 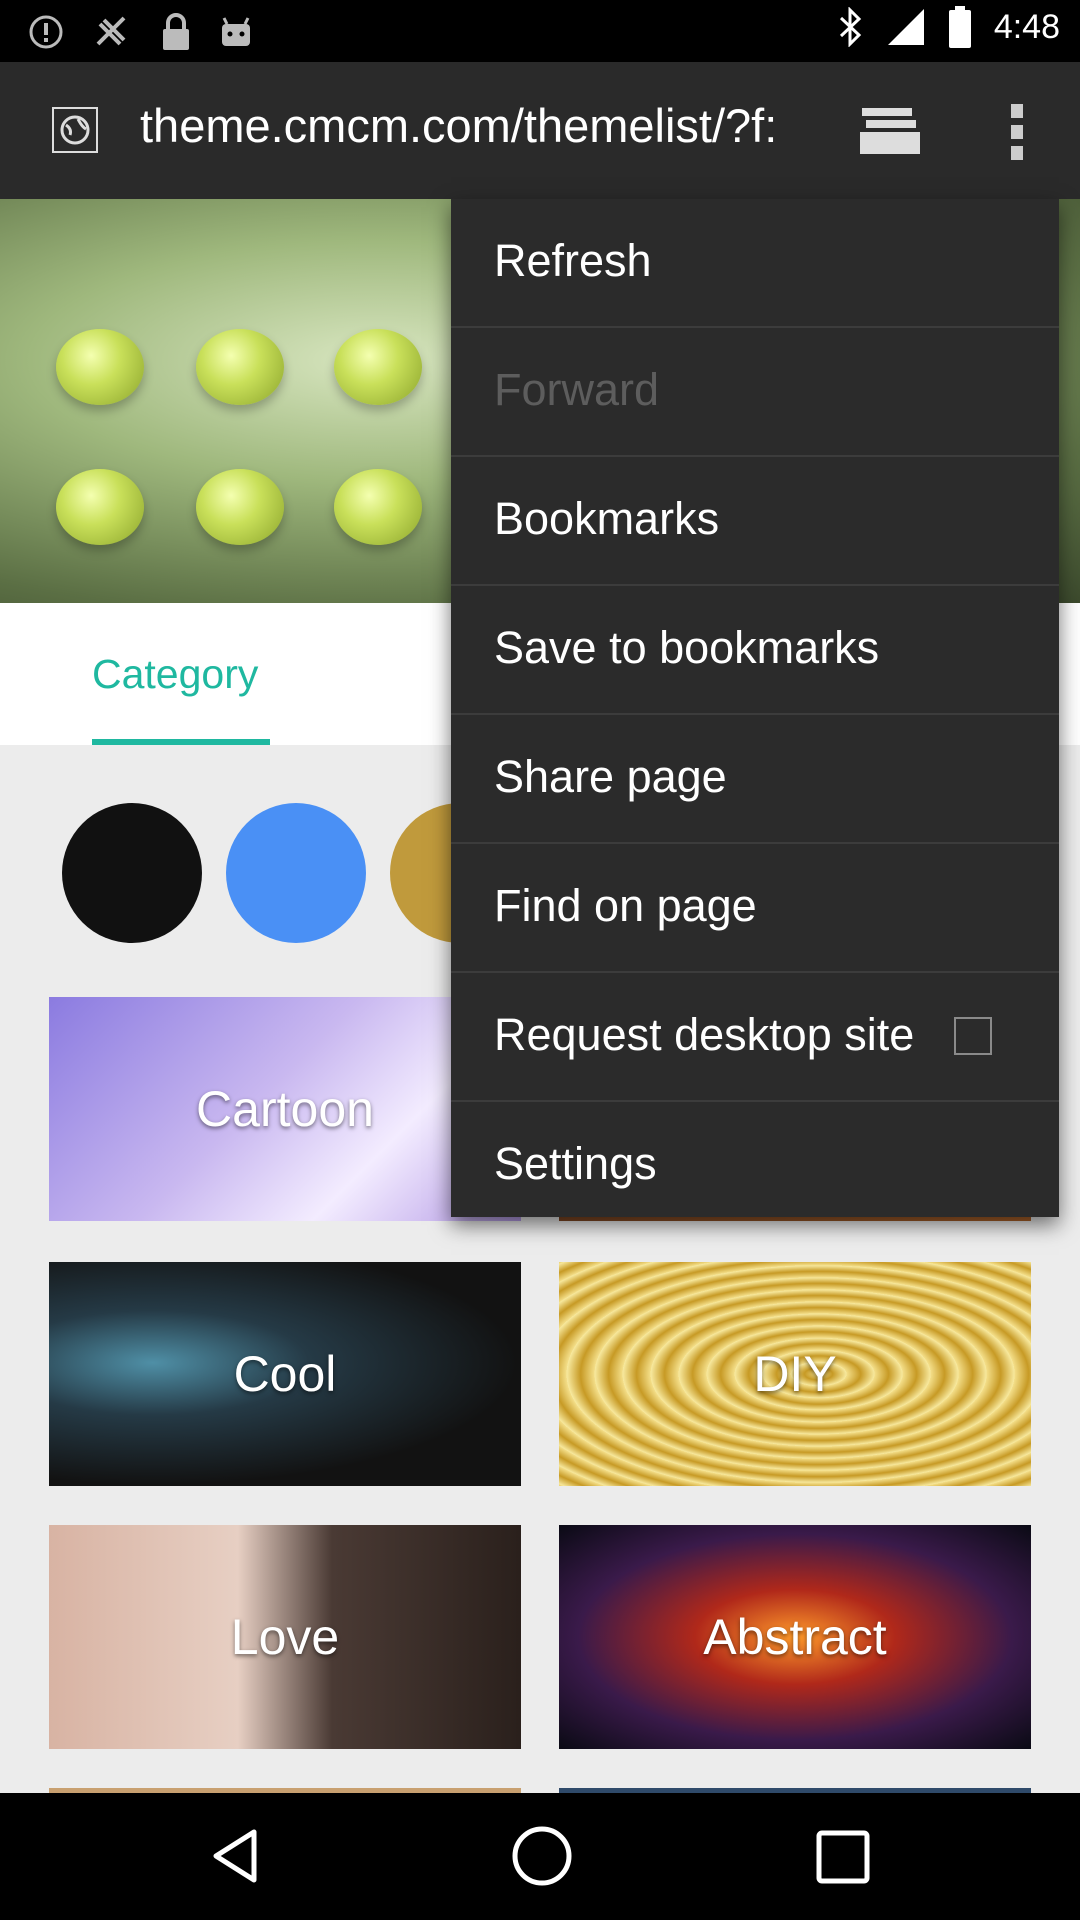 What do you see at coordinates (1026, 26) in the screenshot?
I see `clock: 4:48` at bounding box center [1026, 26].